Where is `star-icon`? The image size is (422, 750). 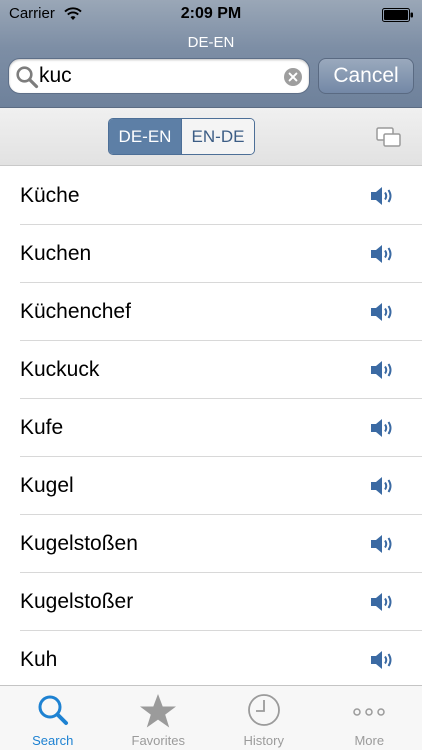 star-icon is located at coordinates (158, 711).